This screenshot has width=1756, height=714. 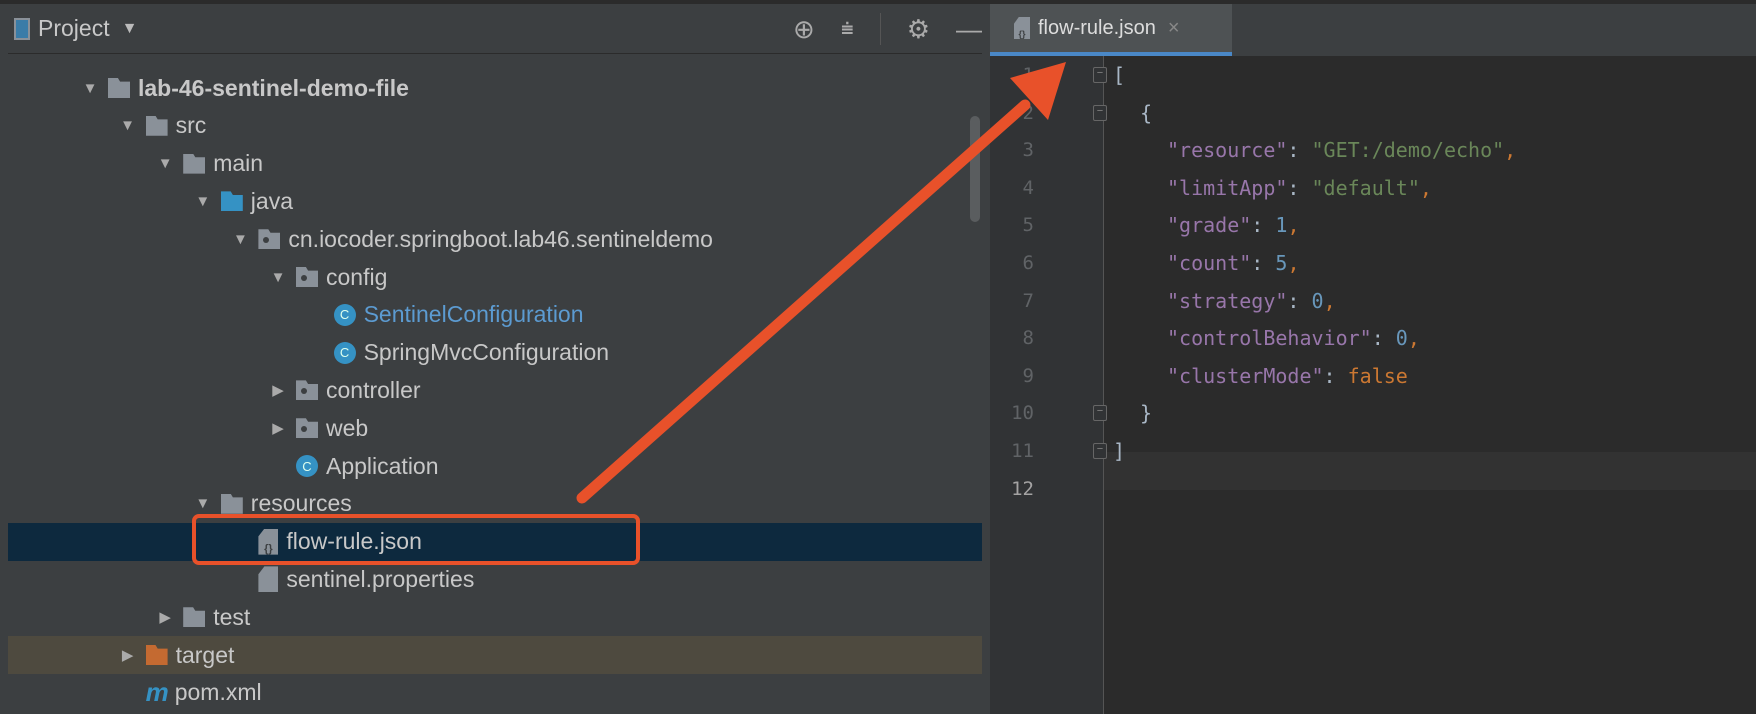 I want to click on line-number: 10, so click(x=1022, y=413).